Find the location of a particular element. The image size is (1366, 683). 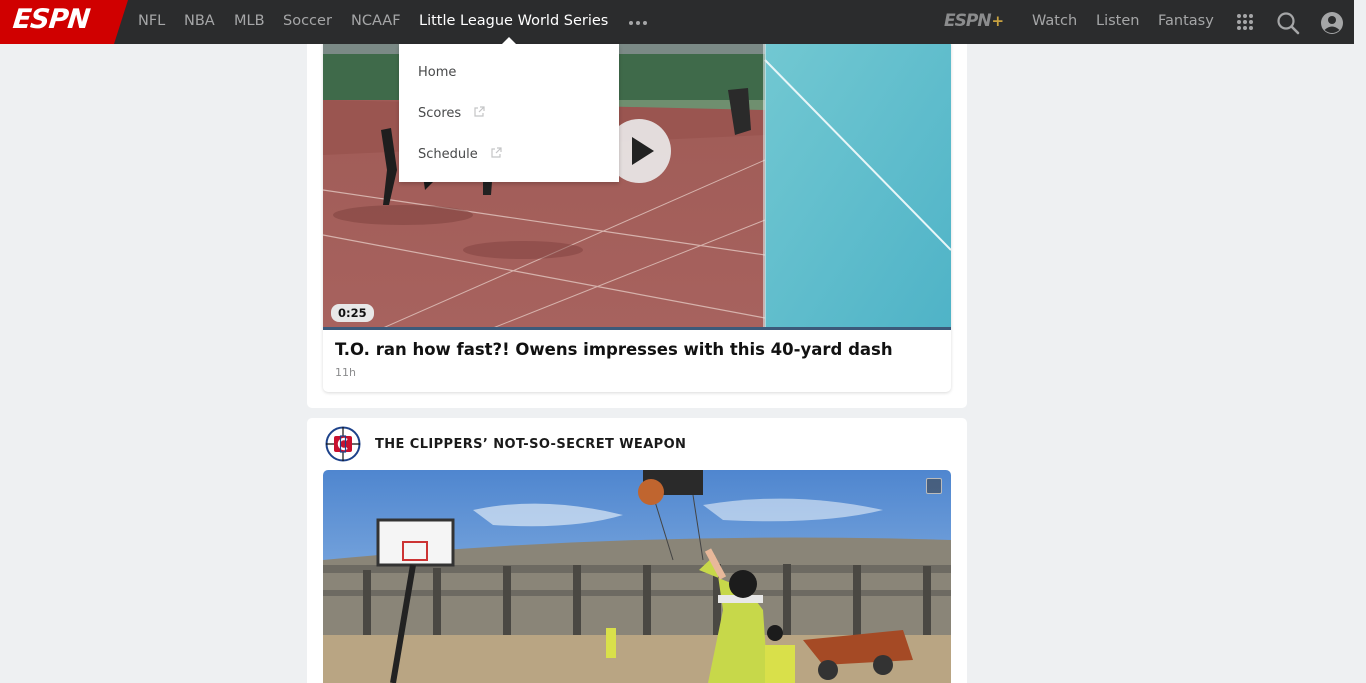

espn-plus-link: ESPN+ is located at coordinates (974, 21).